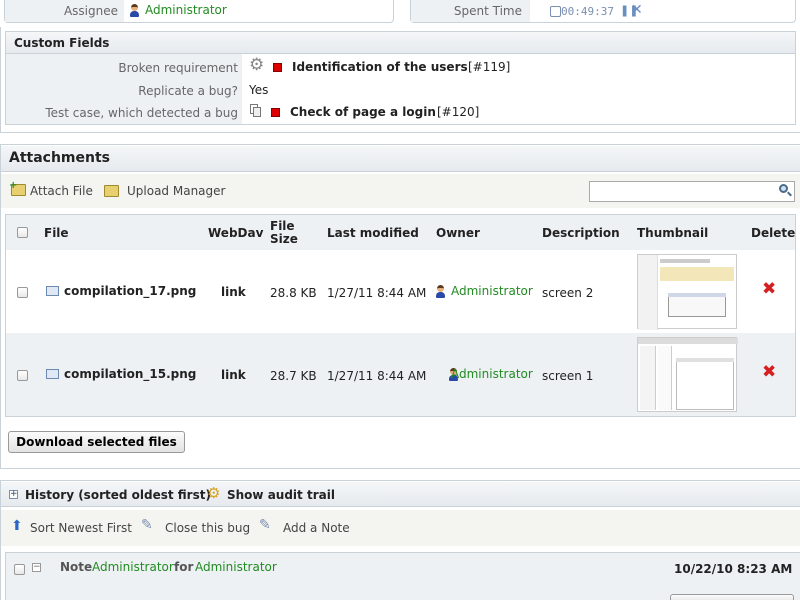 Image resolution: width=800 pixels, height=600 pixels. I want to click on clock-icon, so click(555, 11).